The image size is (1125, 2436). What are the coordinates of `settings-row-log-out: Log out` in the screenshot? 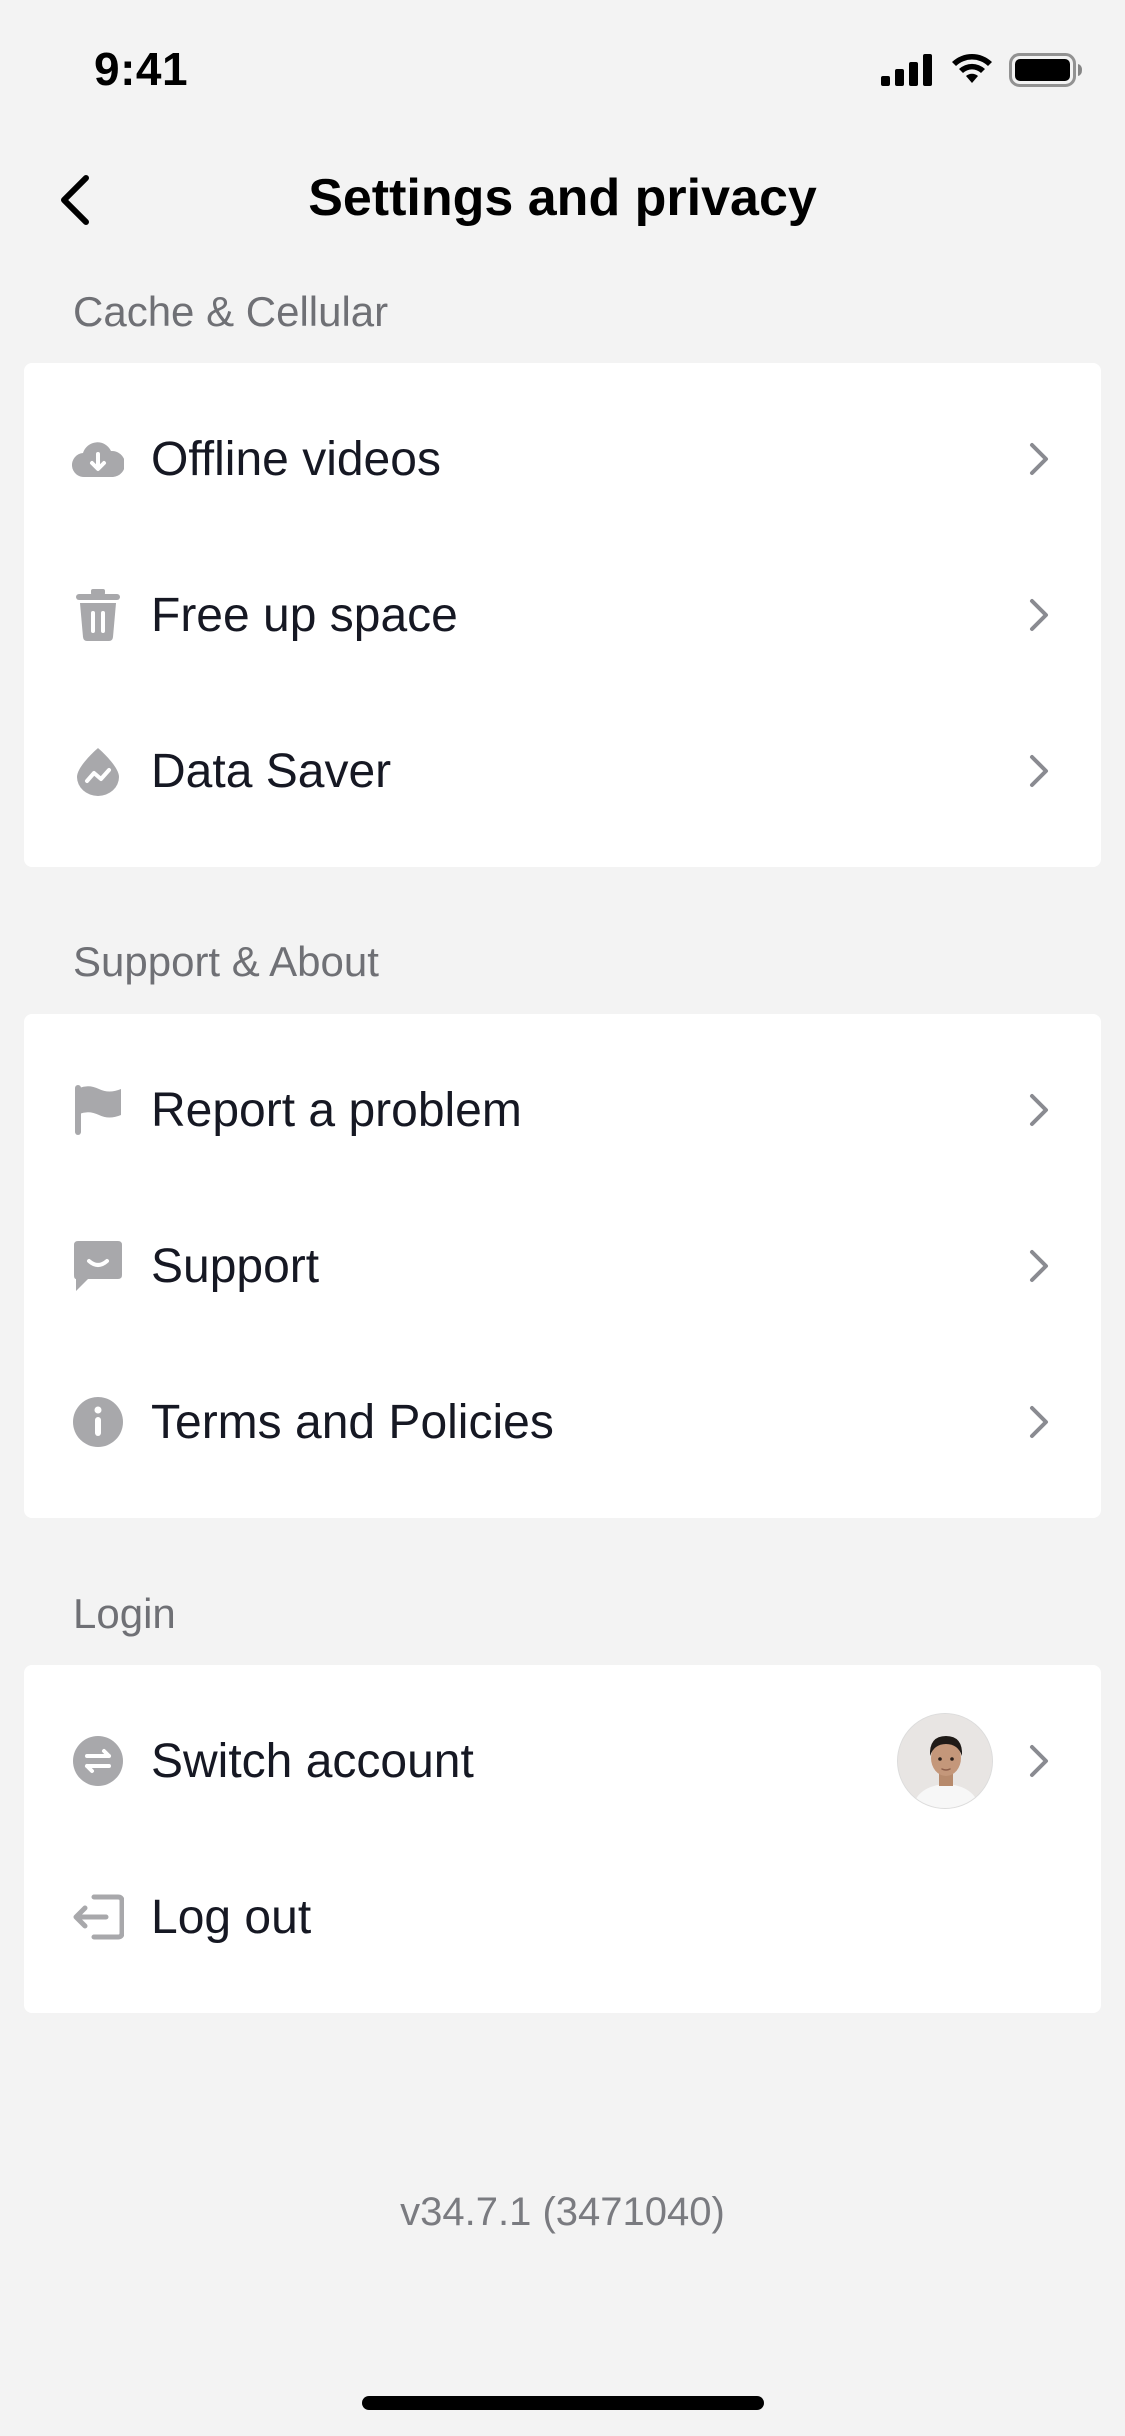 It's located at (562, 1917).